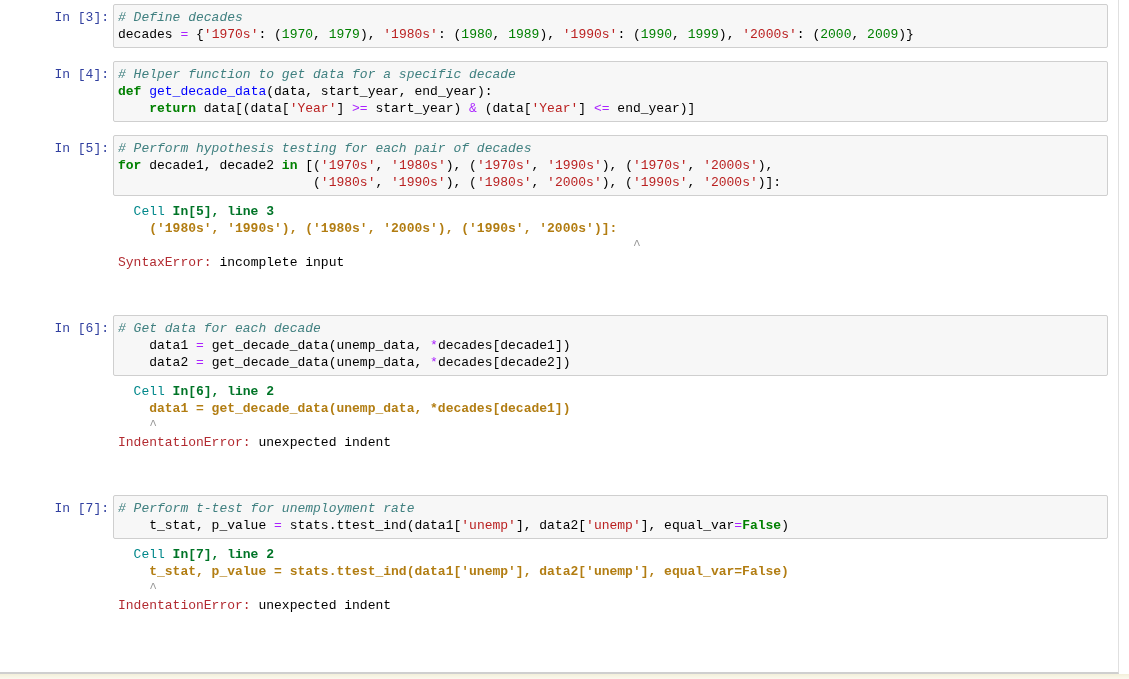 Image resolution: width=1129 pixels, height=679 pixels. I want to click on code-line: ('1980s', '1990s'), ('1980s', '2000s'), ('1990s', '2000s')]:, so click(547, 182).